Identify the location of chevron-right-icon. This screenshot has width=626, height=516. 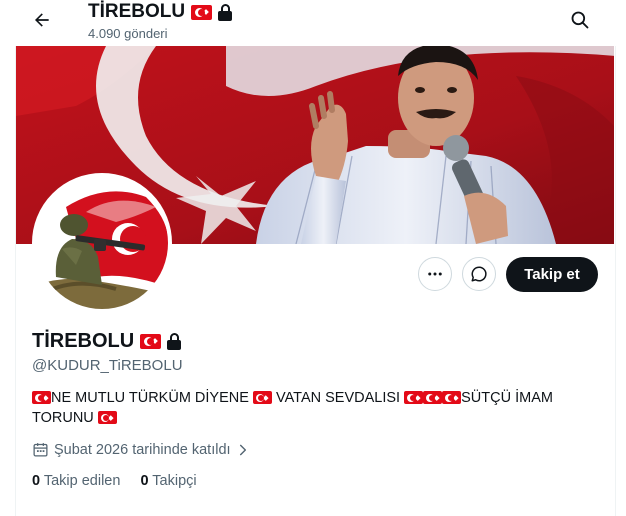
(242, 449).